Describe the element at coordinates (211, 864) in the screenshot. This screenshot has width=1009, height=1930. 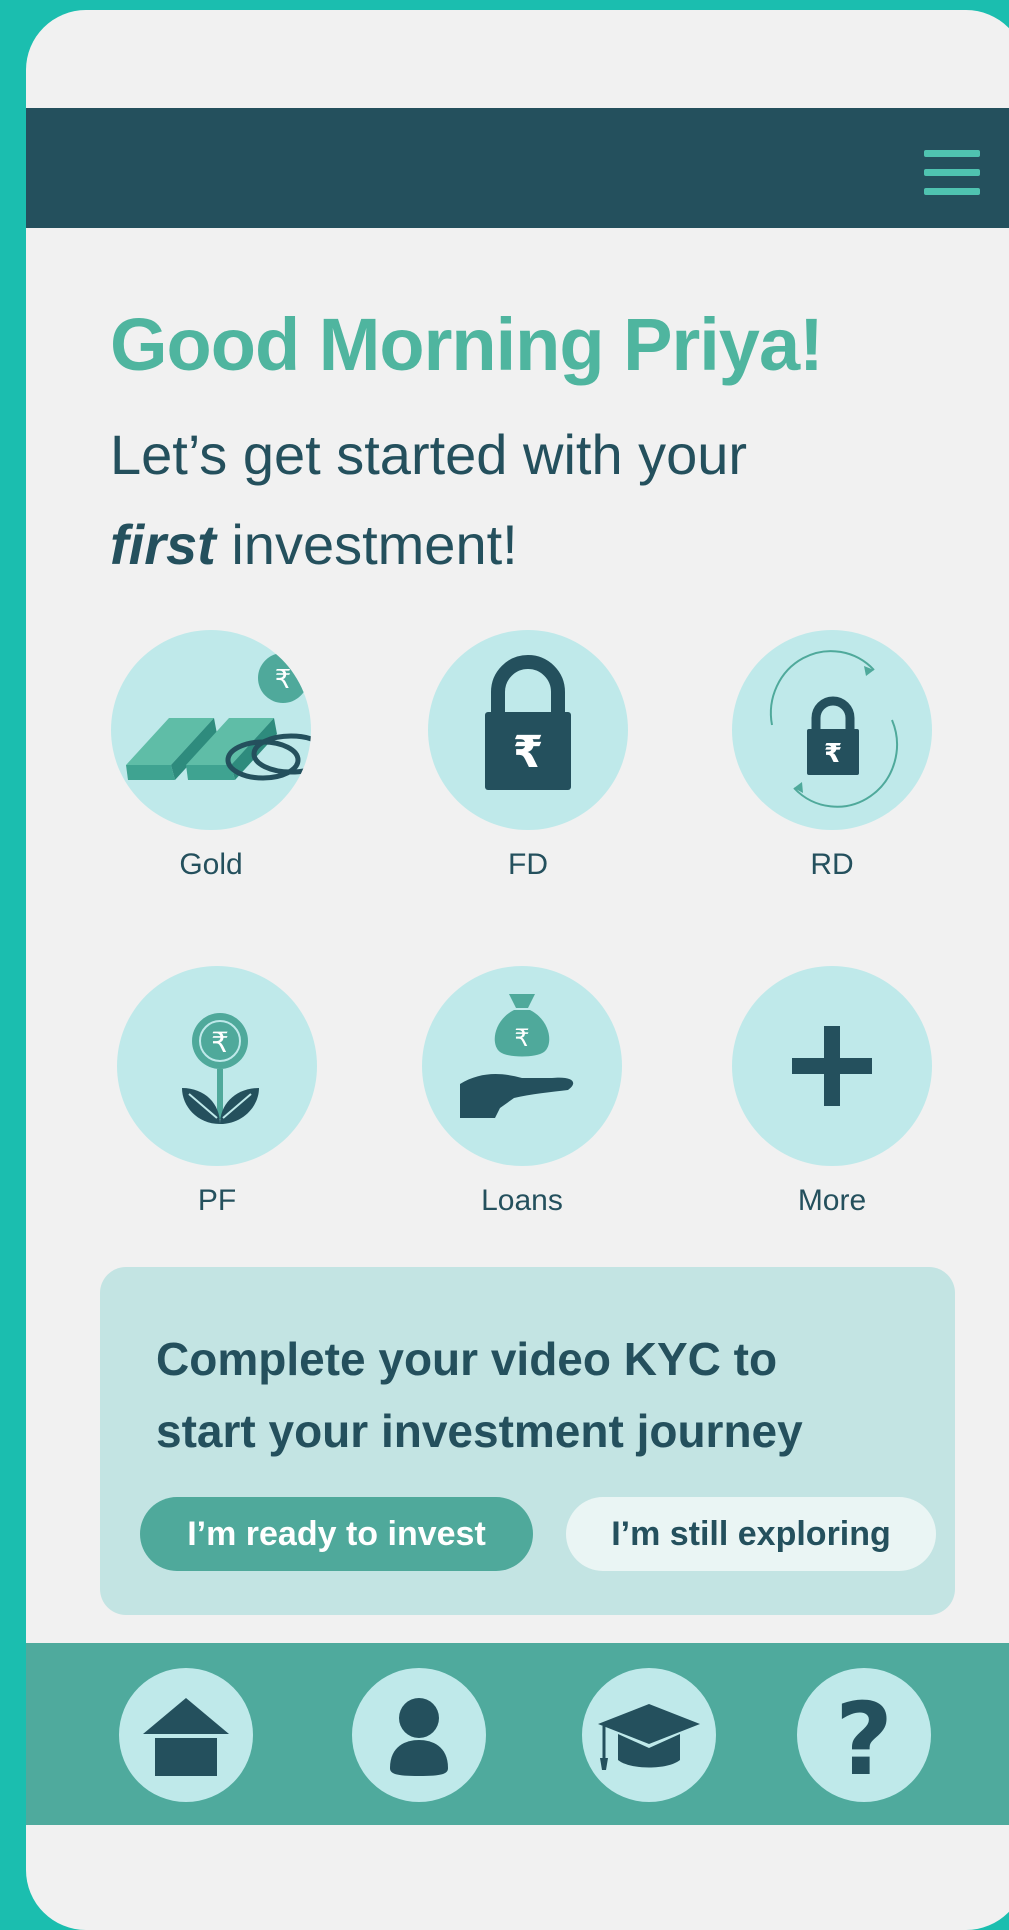
I see `tile-label-gold: Gold` at that location.